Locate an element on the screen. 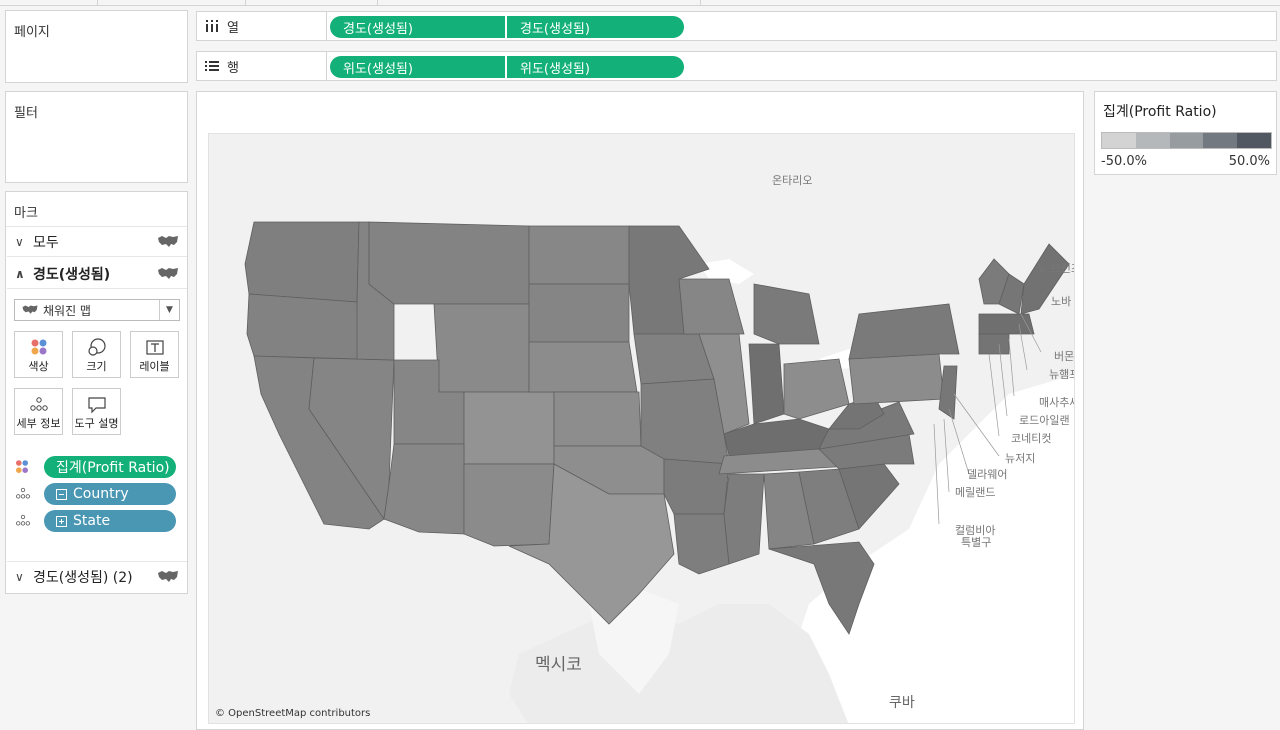 The height and width of the screenshot is (730, 1280). map-attribution: © OpenStreetMap contributors is located at coordinates (292, 713).